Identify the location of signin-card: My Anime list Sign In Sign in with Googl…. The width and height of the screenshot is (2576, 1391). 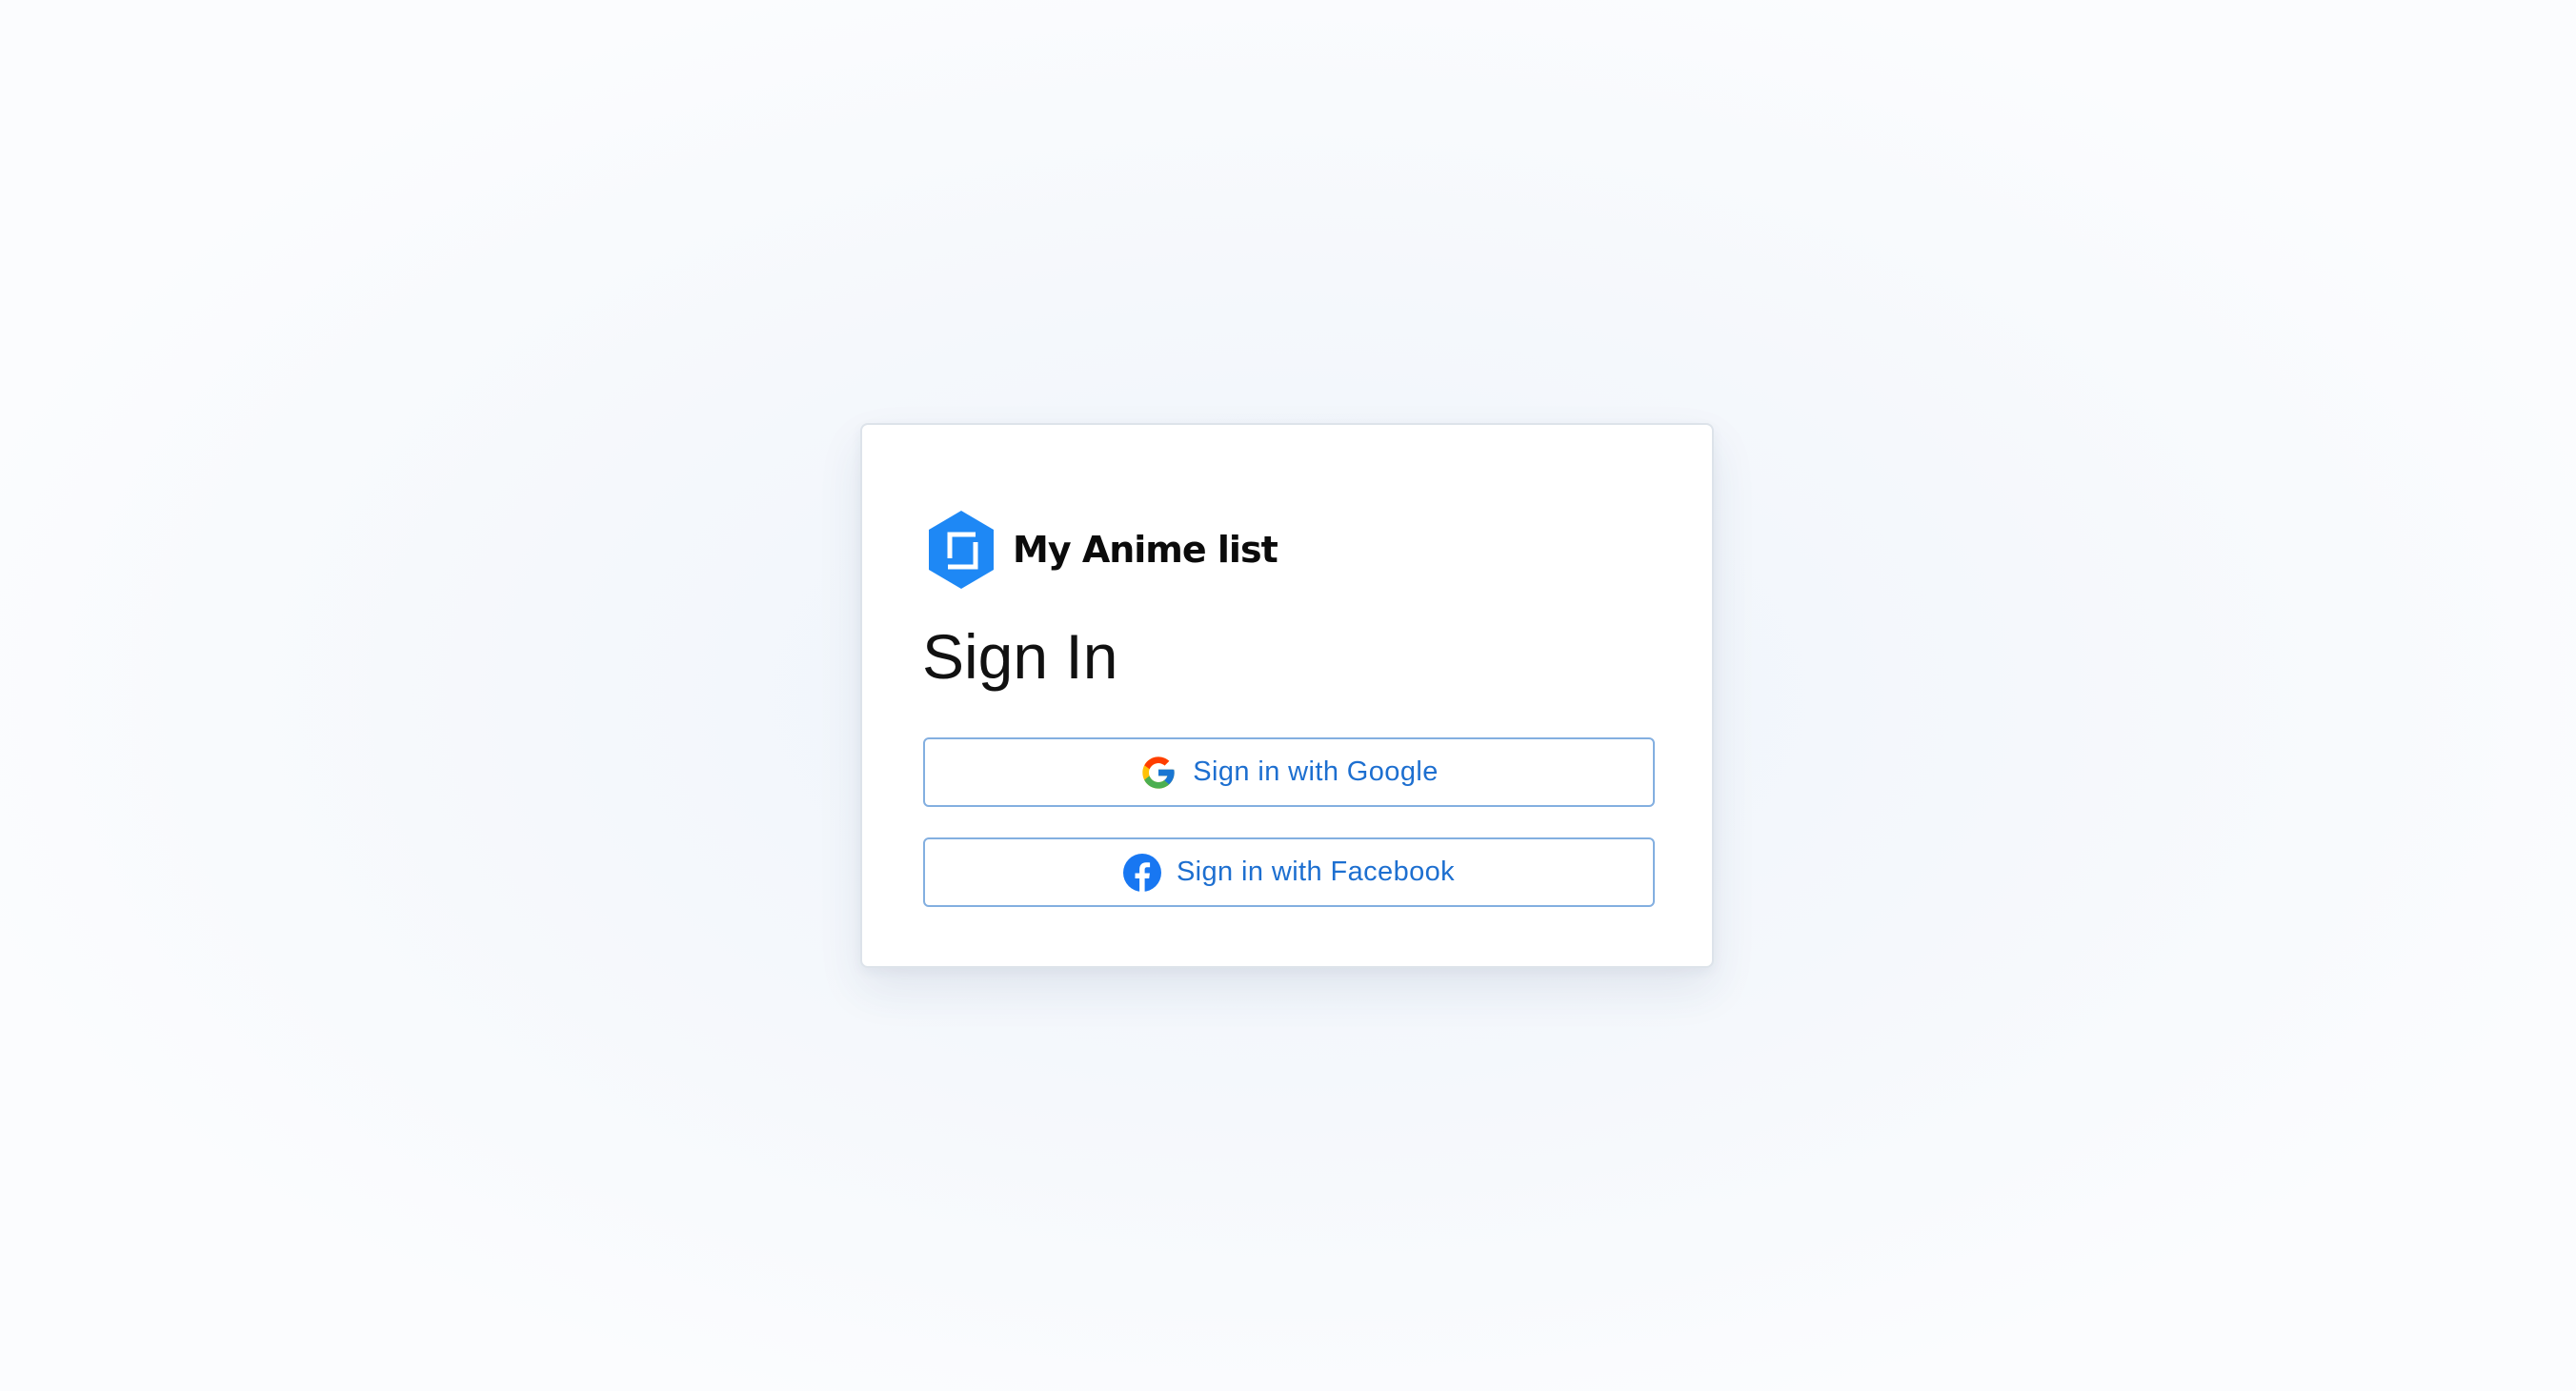
(1287, 695).